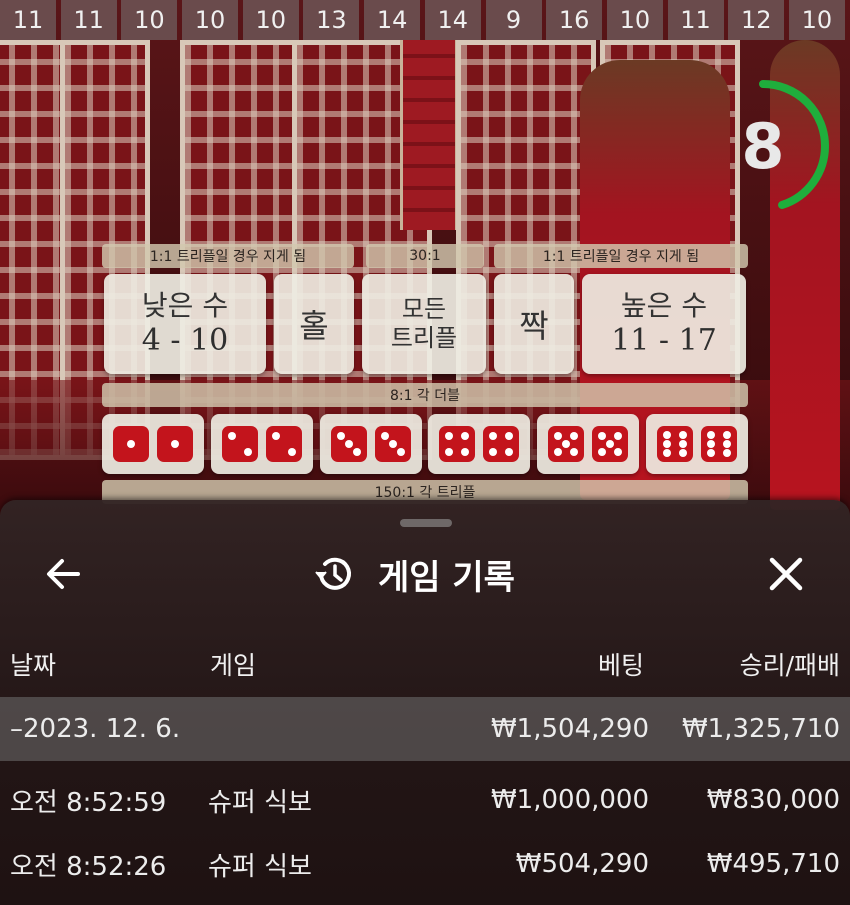 The height and width of the screenshot is (905, 850). I want to click on summary-date: –2023. 12. 6., so click(95, 729).